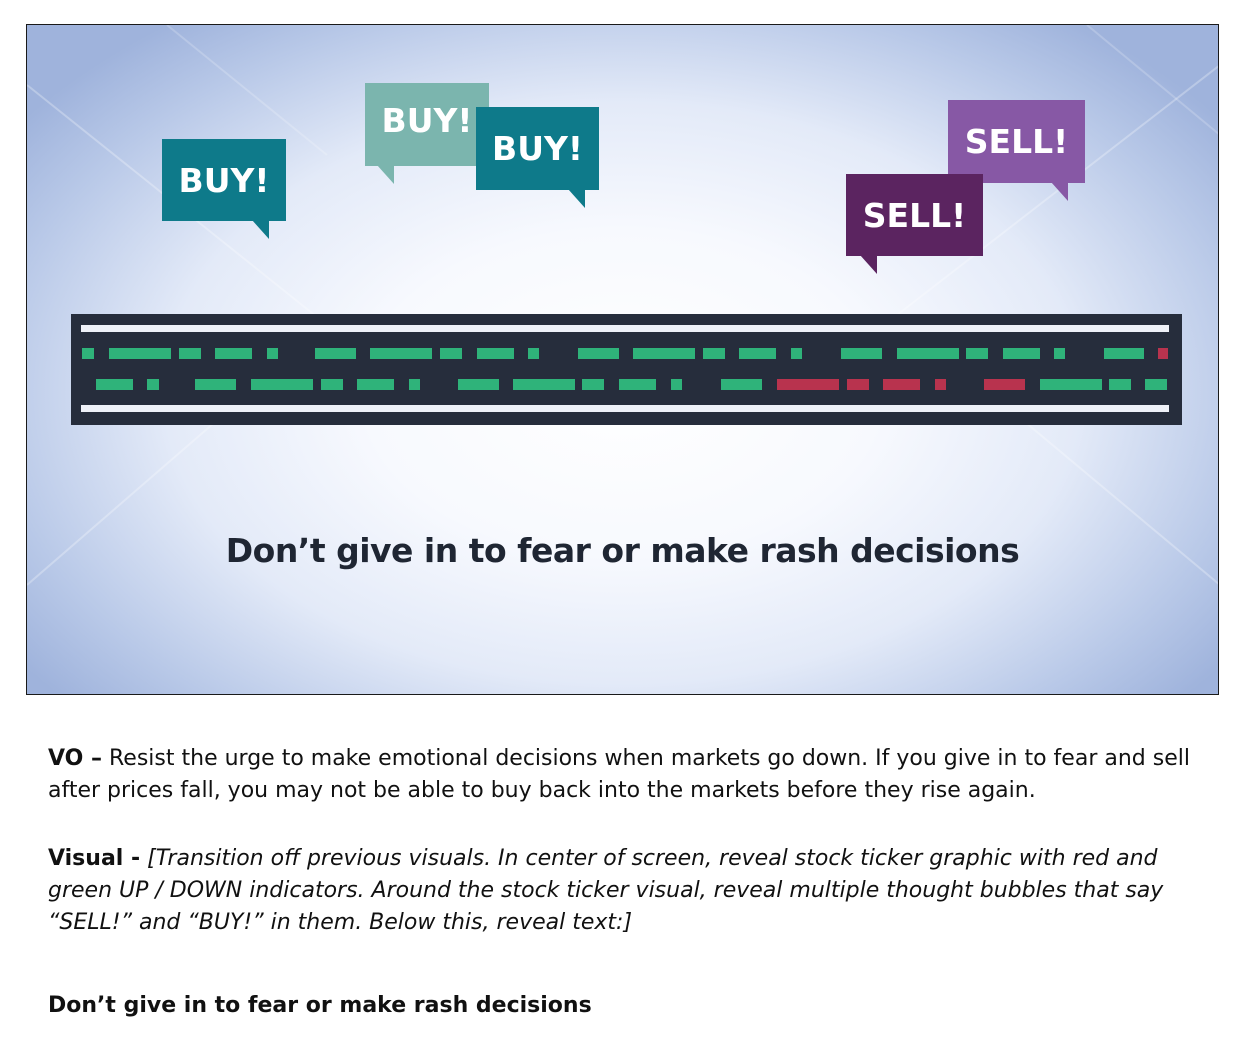  I want to click on buy-bubble-right: BUY!, so click(537, 157).